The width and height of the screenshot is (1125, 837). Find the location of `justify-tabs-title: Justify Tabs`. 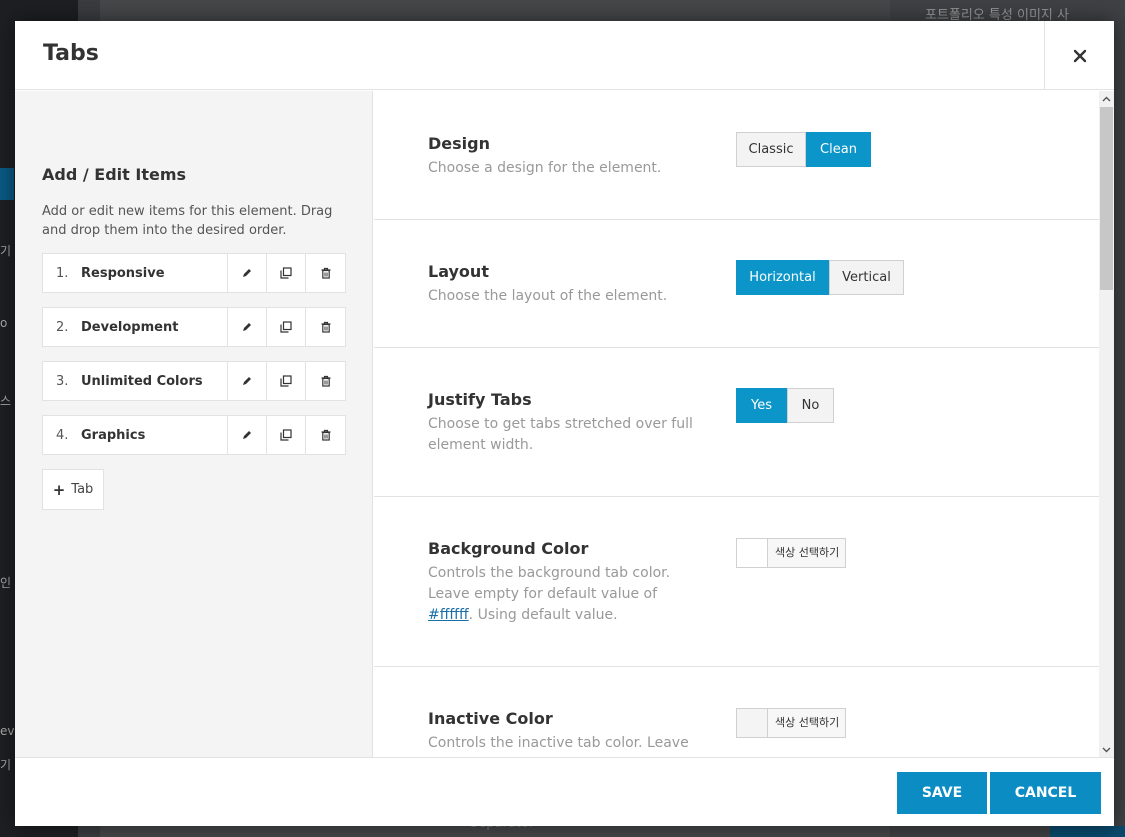

justify-tabs-title: Justify Tabs is located at coordinates (480, 399).